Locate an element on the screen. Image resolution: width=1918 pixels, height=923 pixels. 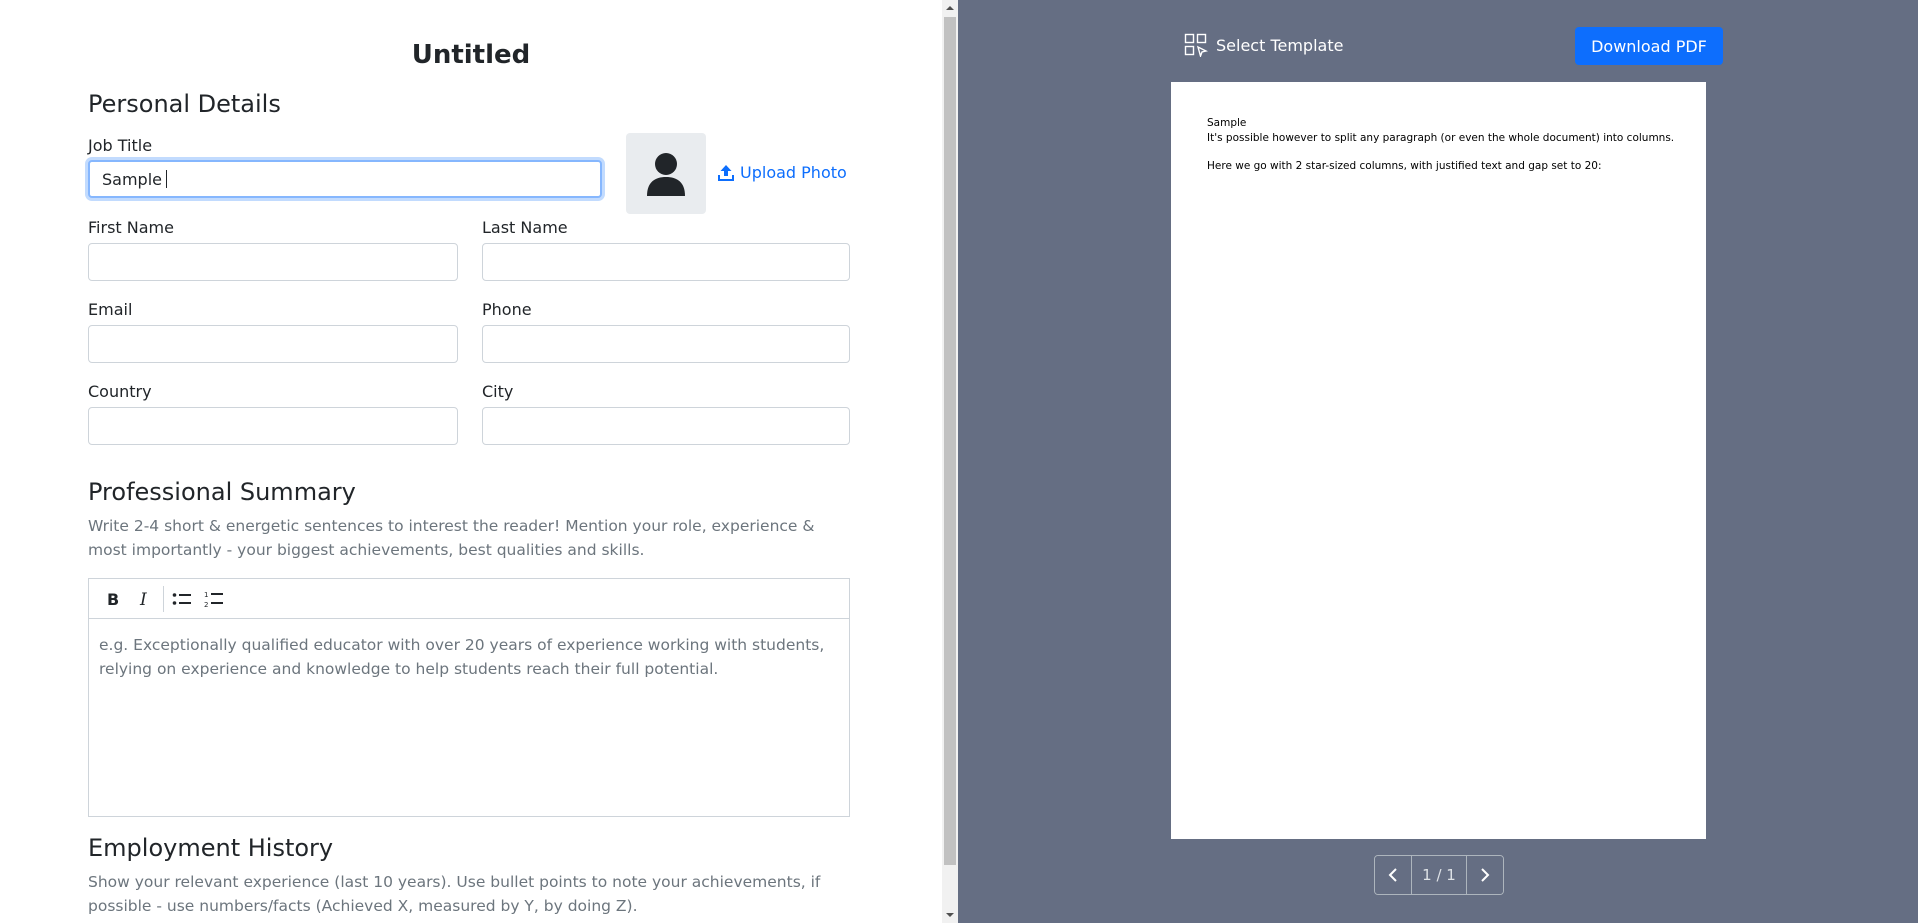
upload-photo-label: Upload Photo is located at coordinates (793, 172).